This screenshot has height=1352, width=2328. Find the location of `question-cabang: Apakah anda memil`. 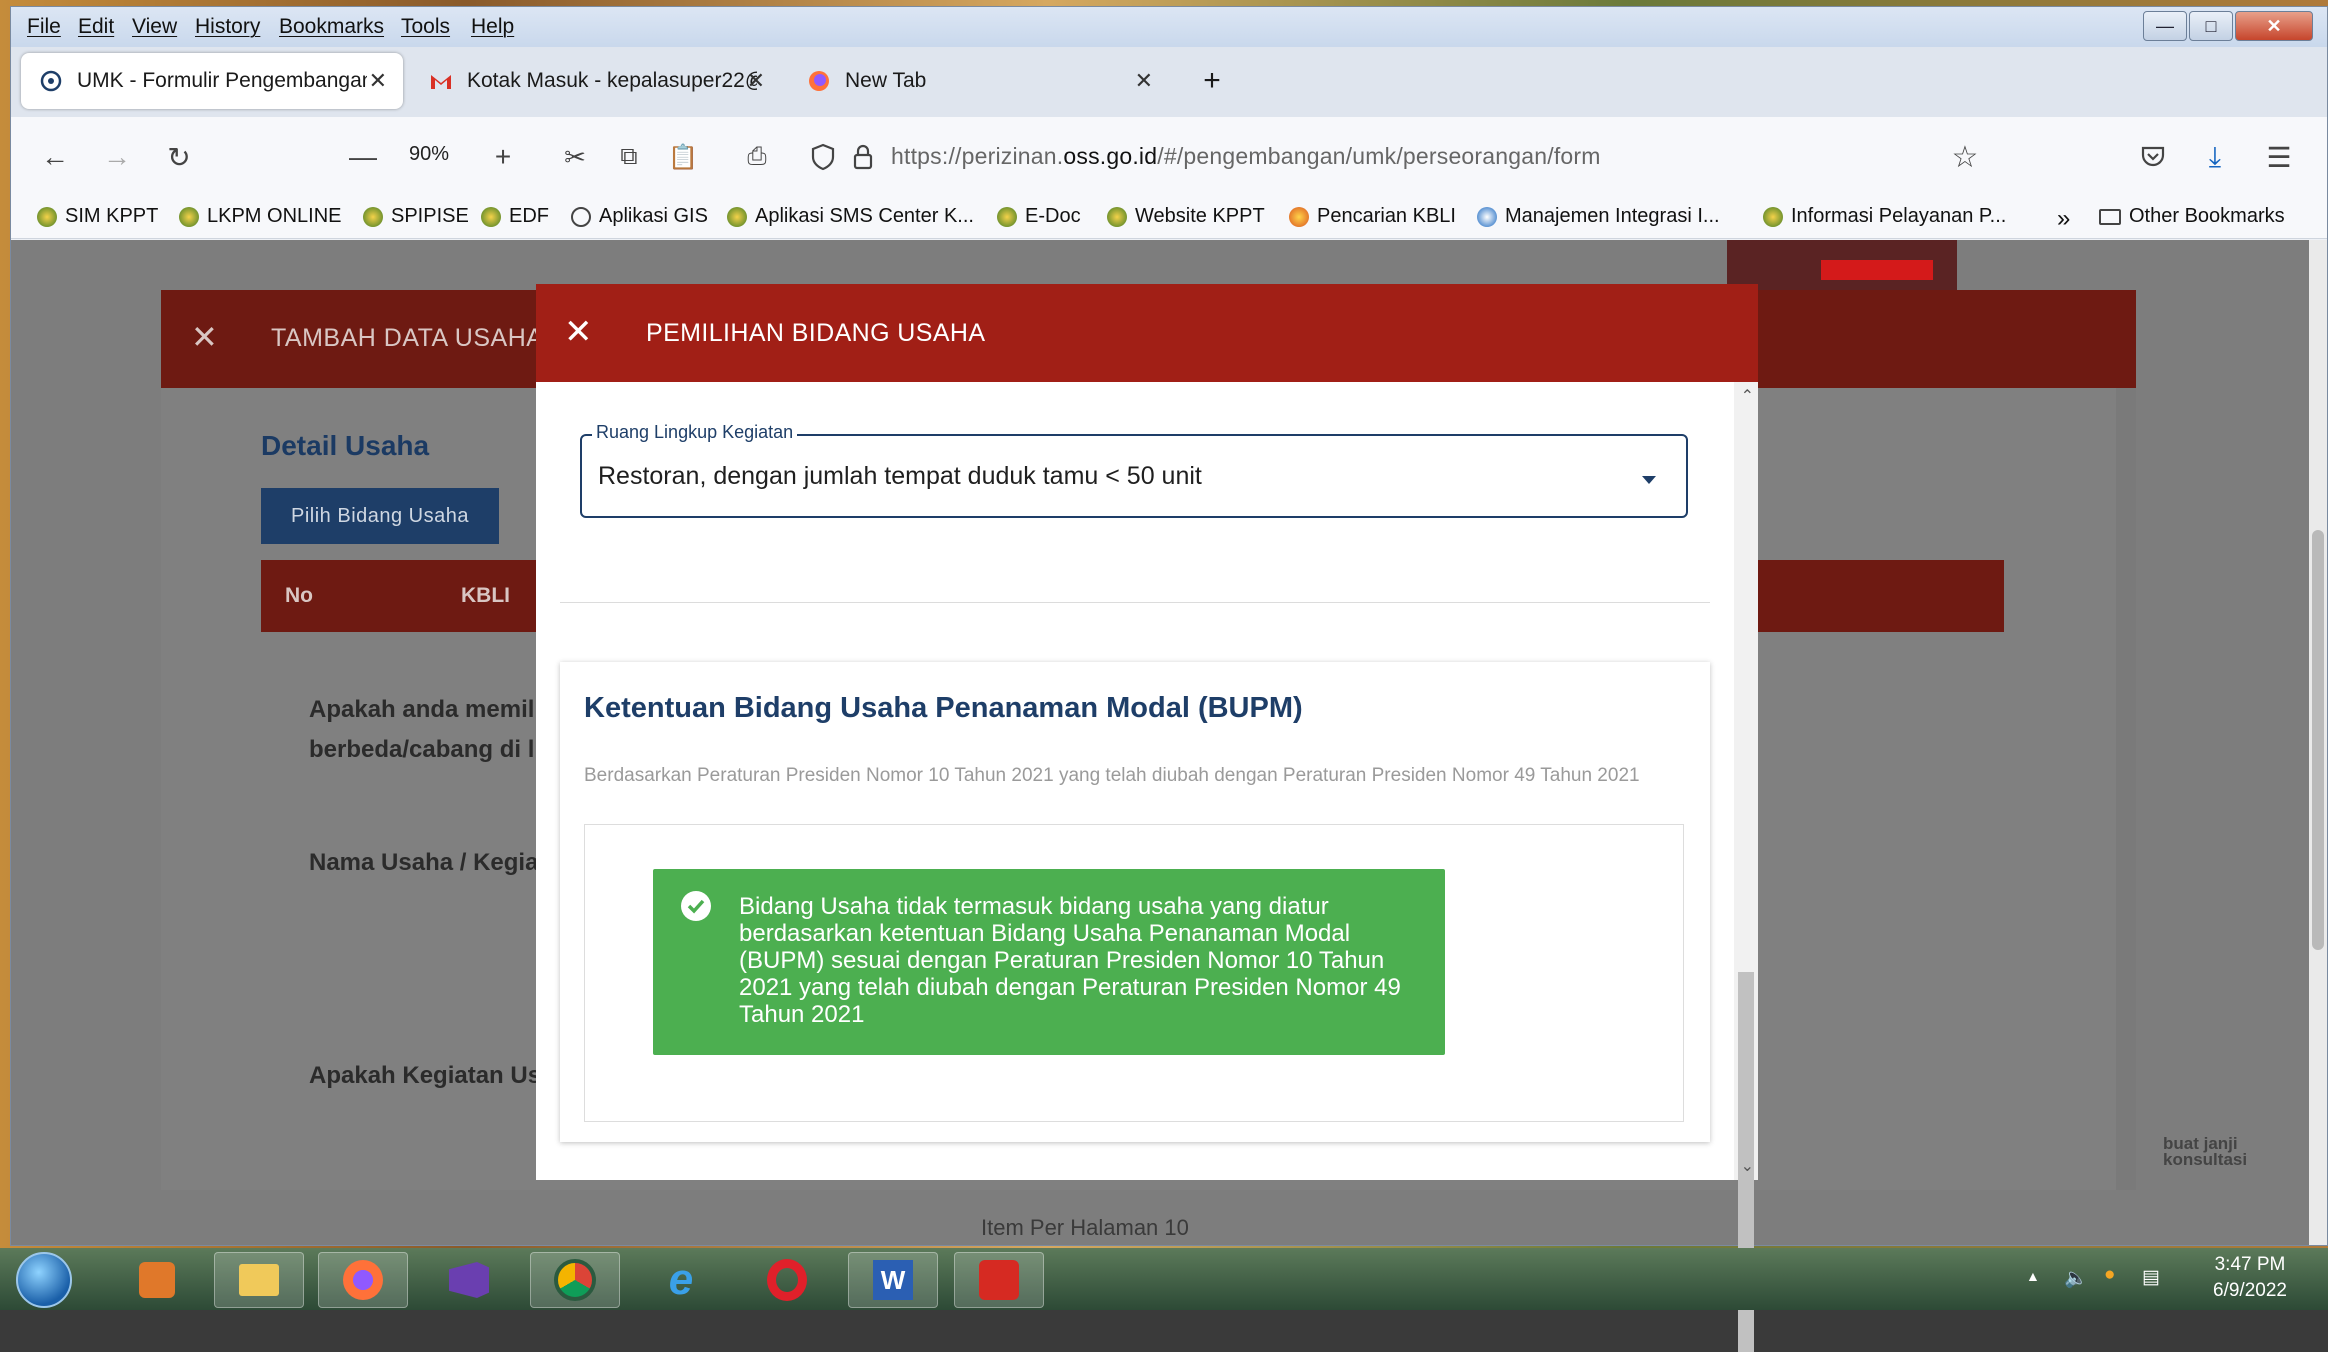

question-cabang: Apakah anda memil is located at coordinates (422, 709).